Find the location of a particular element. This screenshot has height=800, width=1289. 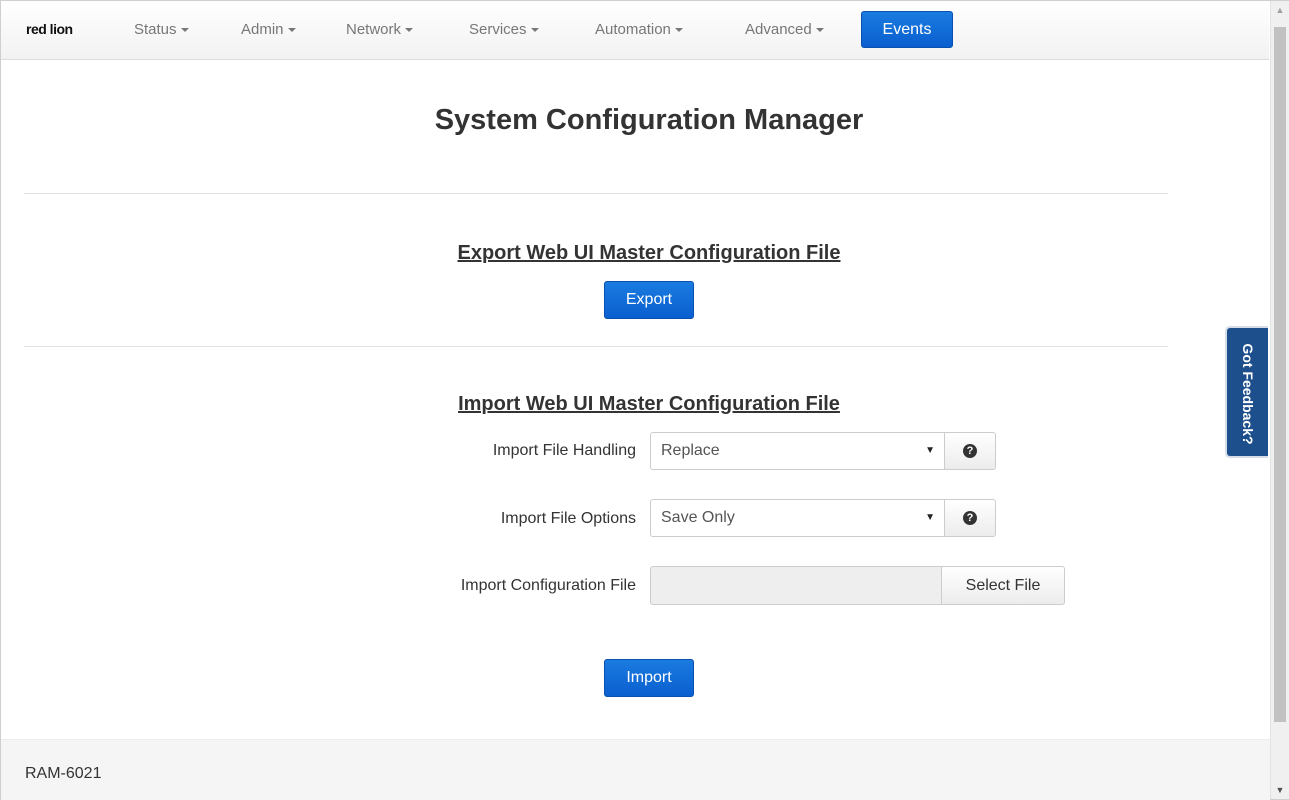

device-model: RAM-6021 is located at coordinates (63, 773).